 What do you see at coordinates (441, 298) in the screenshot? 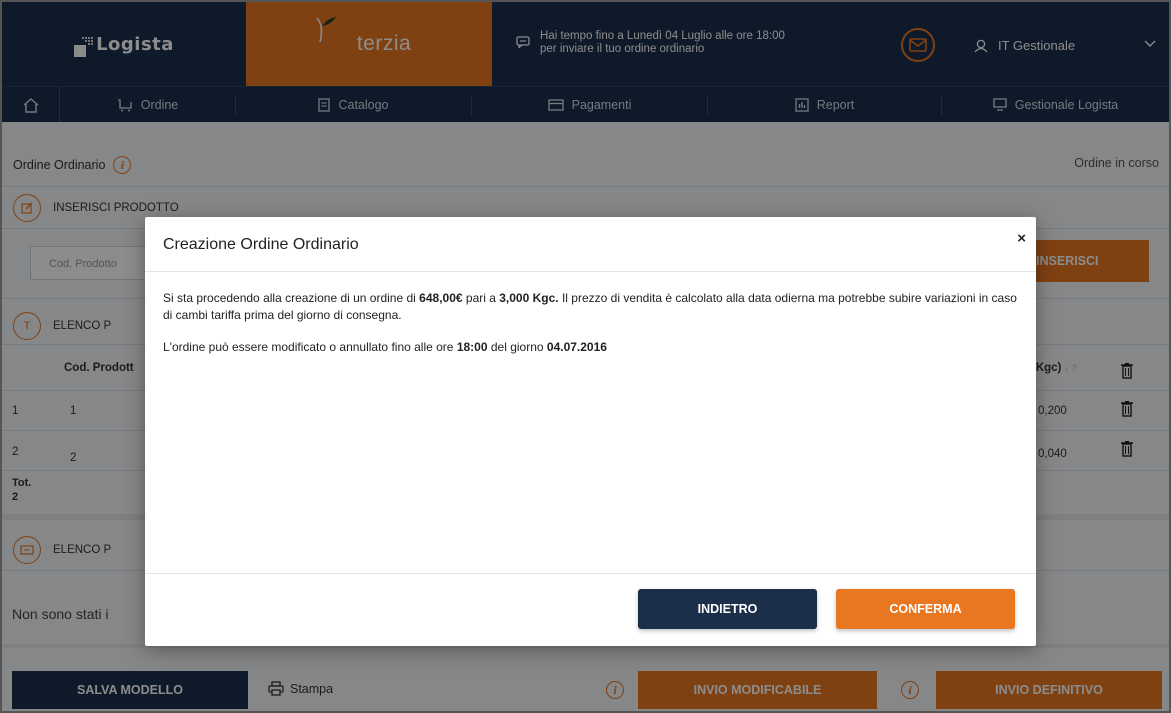
I see `order-amount: 648,00€` at bounding box center [441, 298].